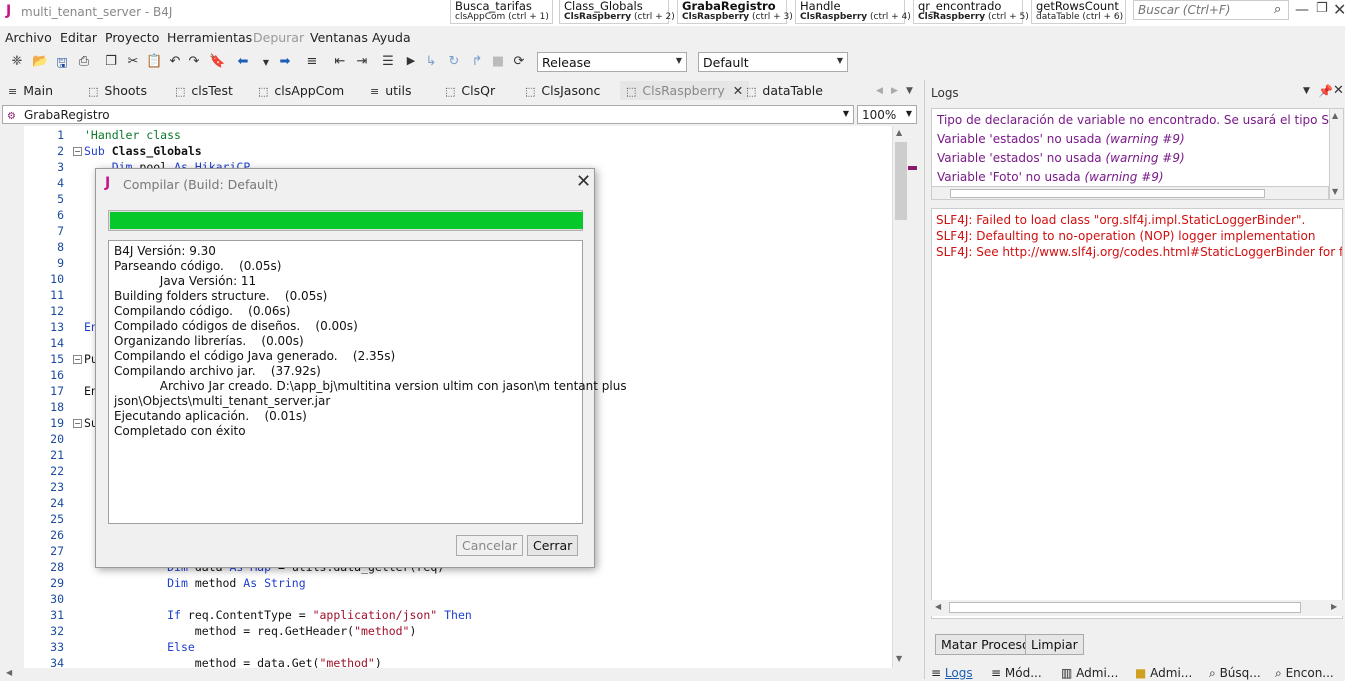 The width and height of the screenshot is (1345, 681). Describe the element at coordinates (312, 61) in the screenshot. I see `comment-icon: ≡` at that location.